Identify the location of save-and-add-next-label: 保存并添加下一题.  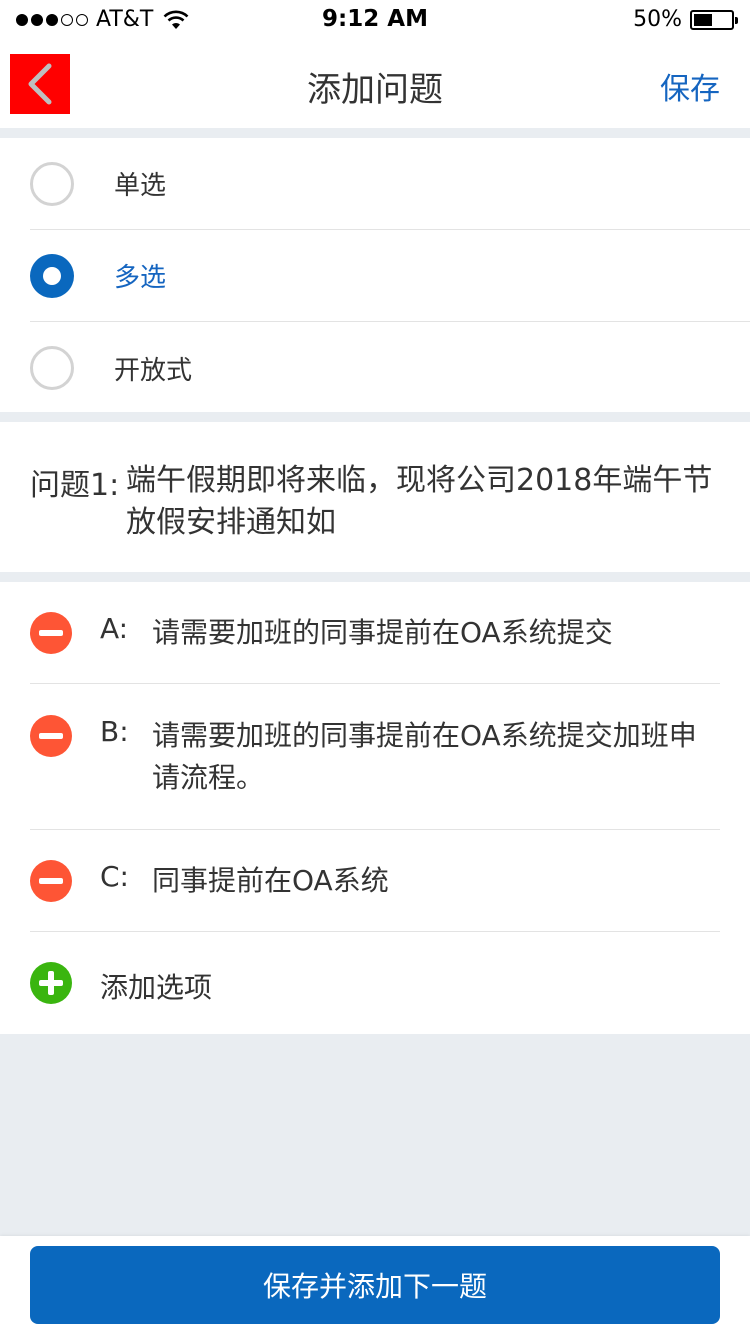
(374, 1286).